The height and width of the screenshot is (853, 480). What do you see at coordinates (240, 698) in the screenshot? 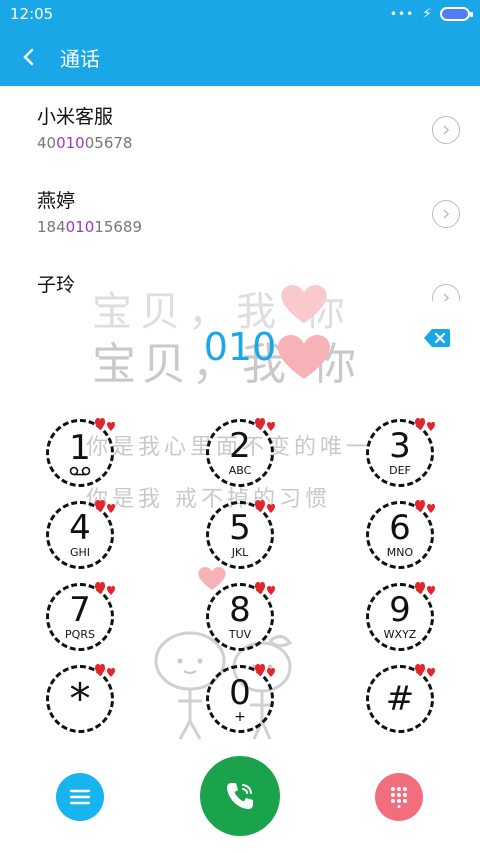
I see `key-0: 0 +` at bounding box center [240, 698].